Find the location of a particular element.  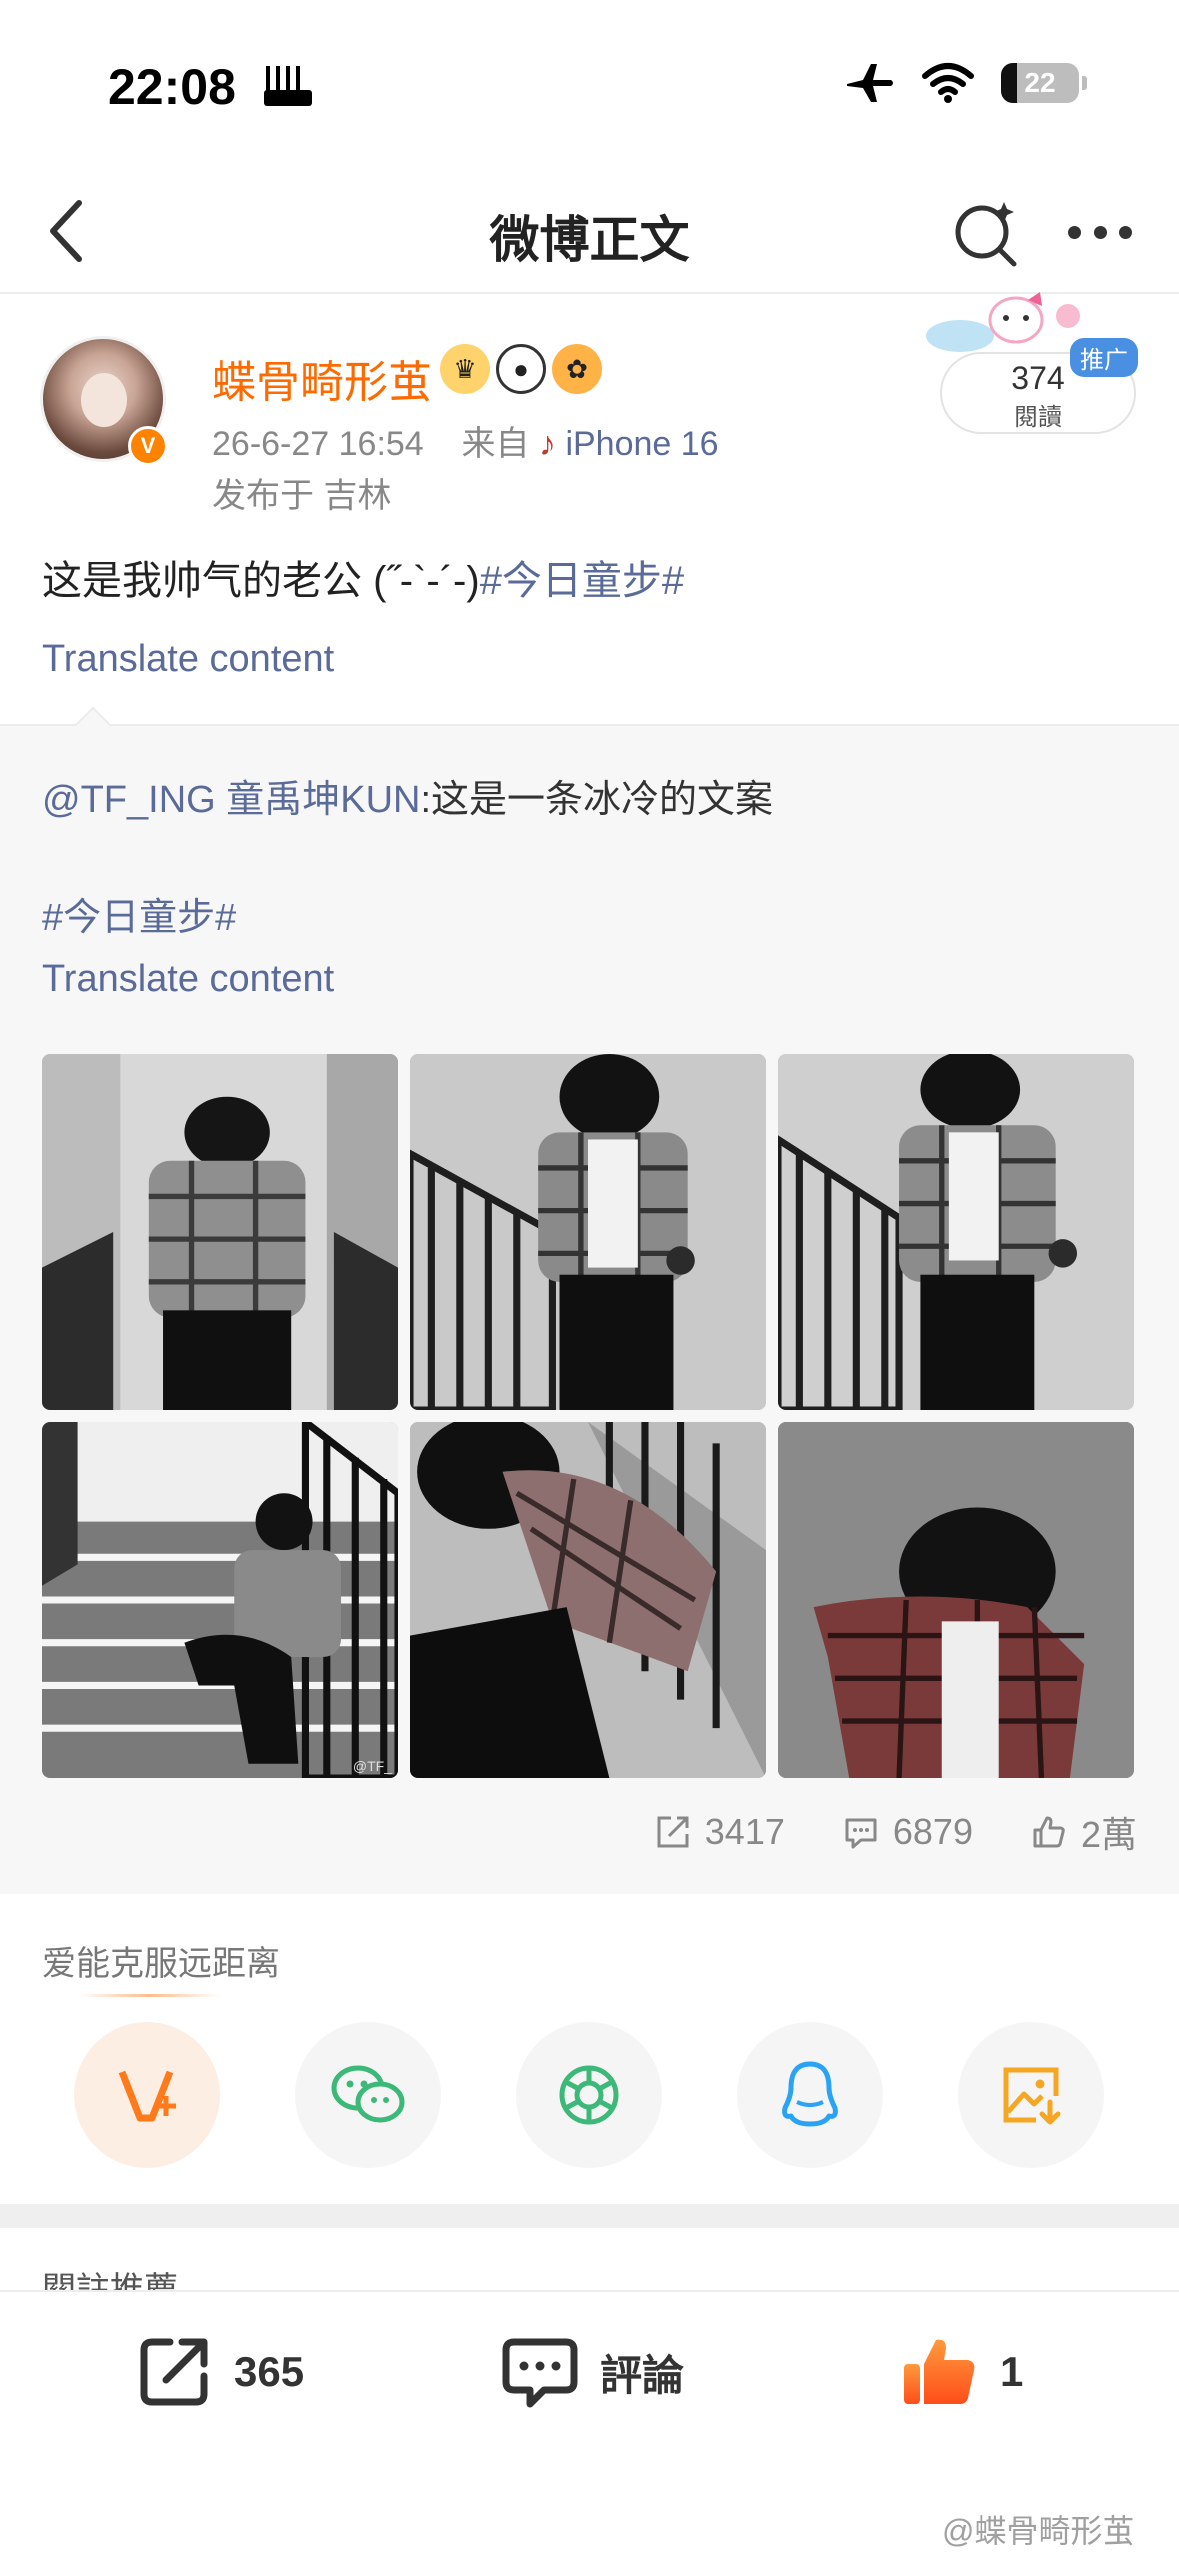

like-button: 1 is located at coordinates (961, 2372).